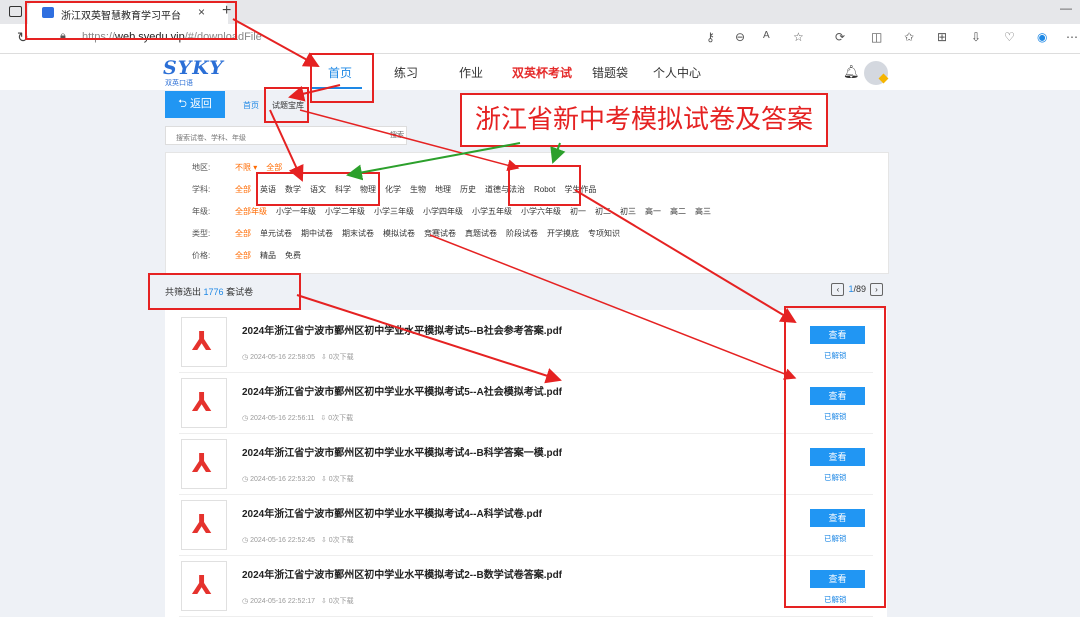 This screenshot has height=617, width=1080. Describe the element at coordinates (276, 42) in the screenshot. I see `arrow-tab-to-home` at that location.